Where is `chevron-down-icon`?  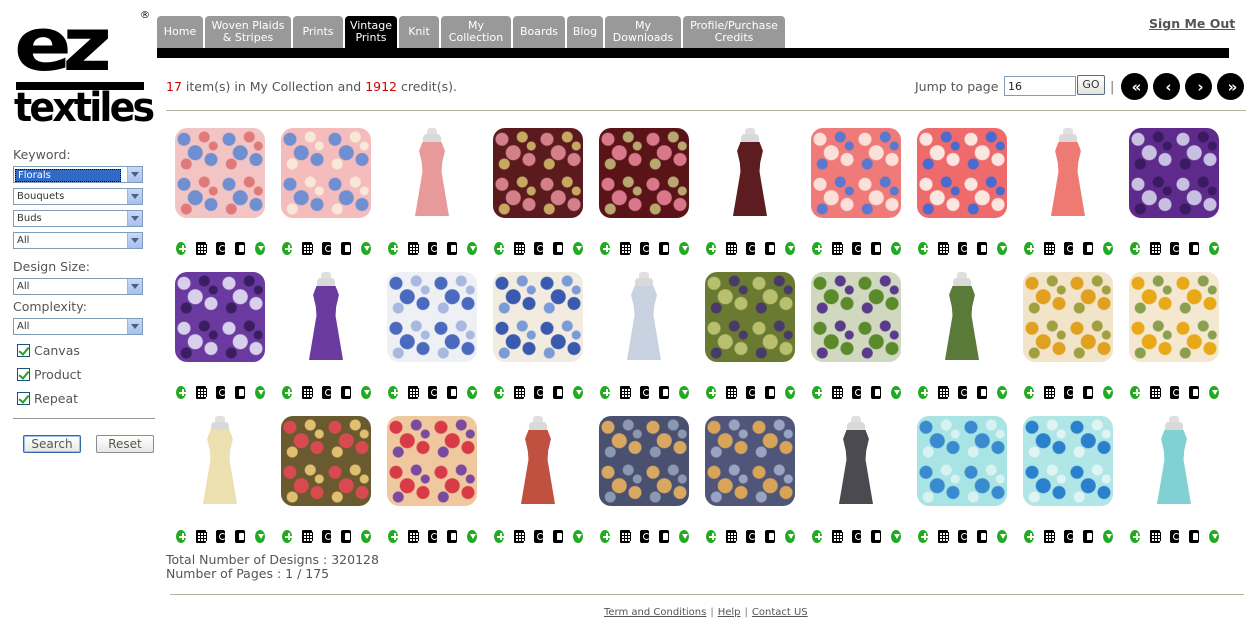
chevron-down-icon is located at coordinates (134, 196).